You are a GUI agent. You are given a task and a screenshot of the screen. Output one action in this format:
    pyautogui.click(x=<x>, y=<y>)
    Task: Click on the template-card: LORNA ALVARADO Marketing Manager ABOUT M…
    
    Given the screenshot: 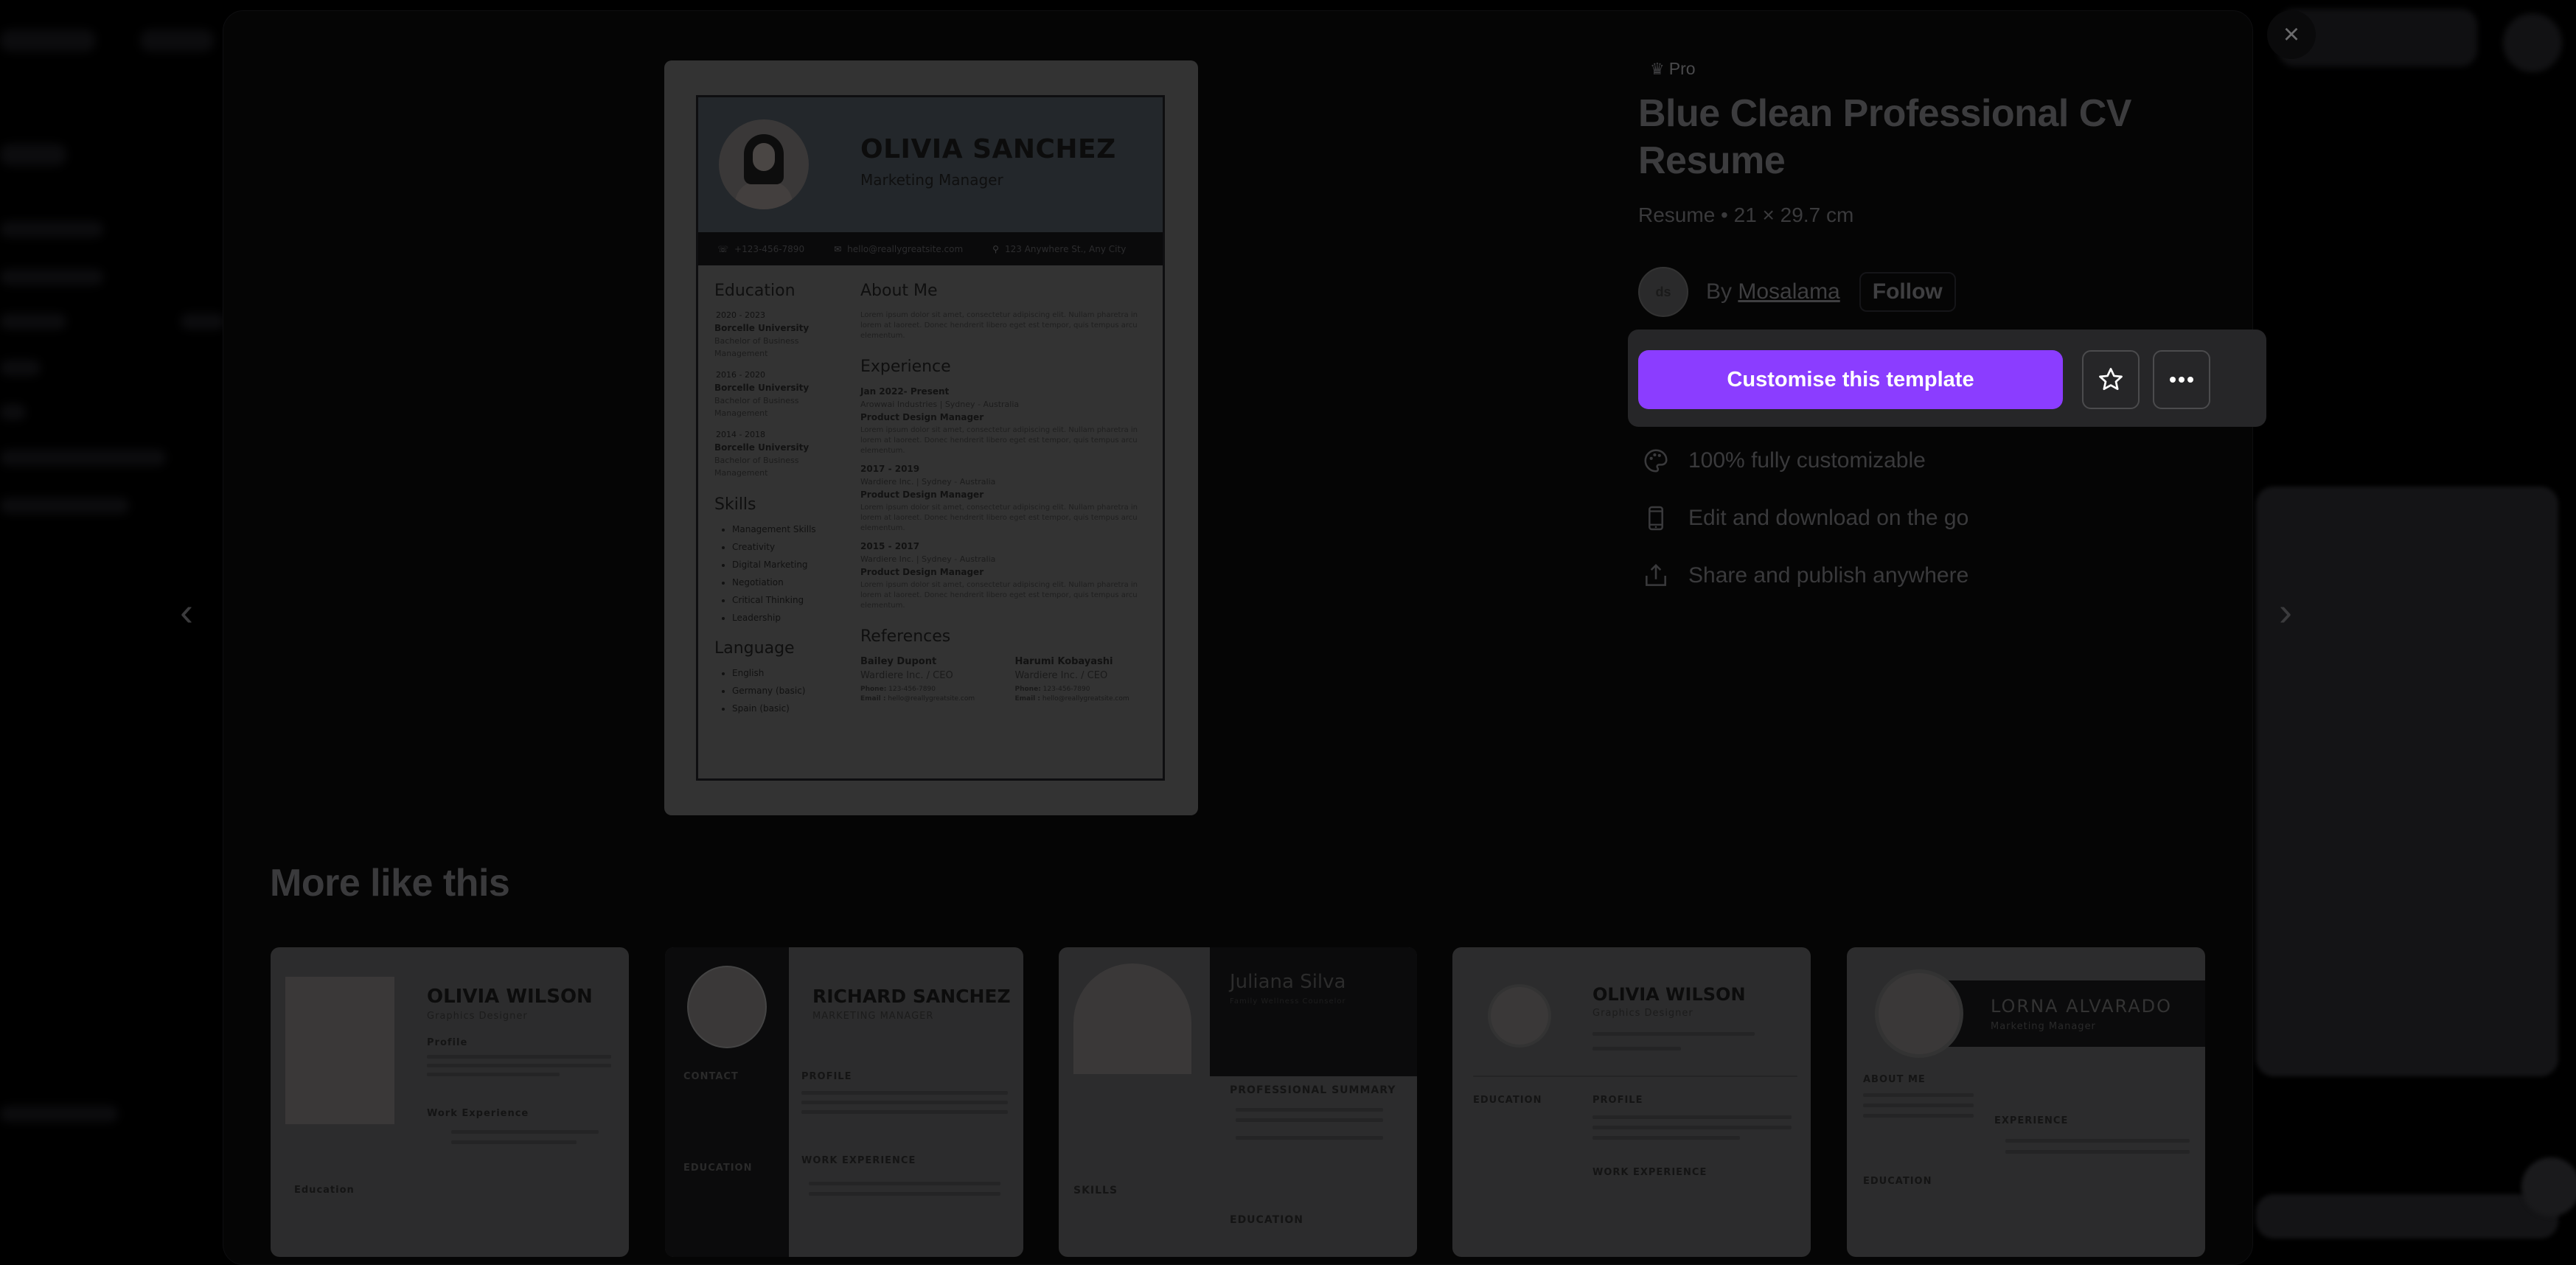 What is the action you would take?
    pyautogui.click(x=2026, y=1102)
    